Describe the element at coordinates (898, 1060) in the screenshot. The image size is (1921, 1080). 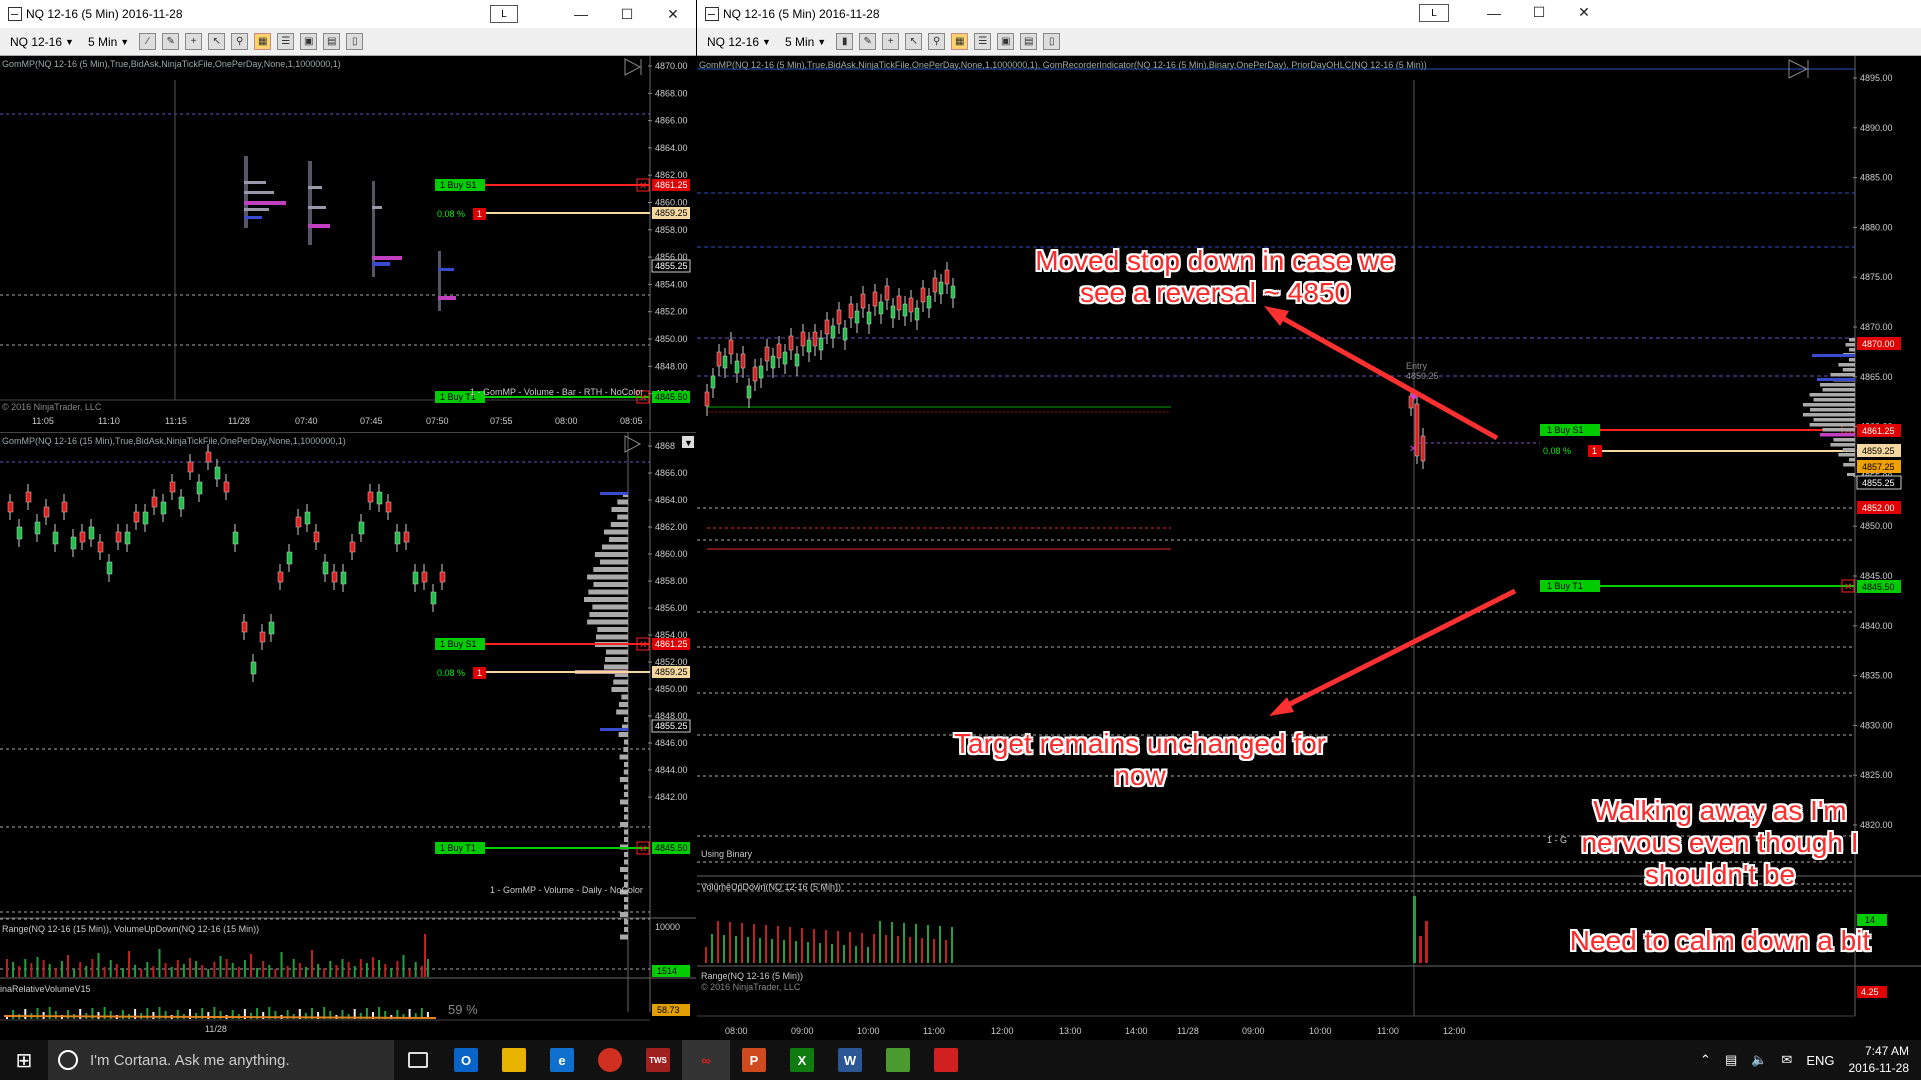
I see `green-app` at that location.